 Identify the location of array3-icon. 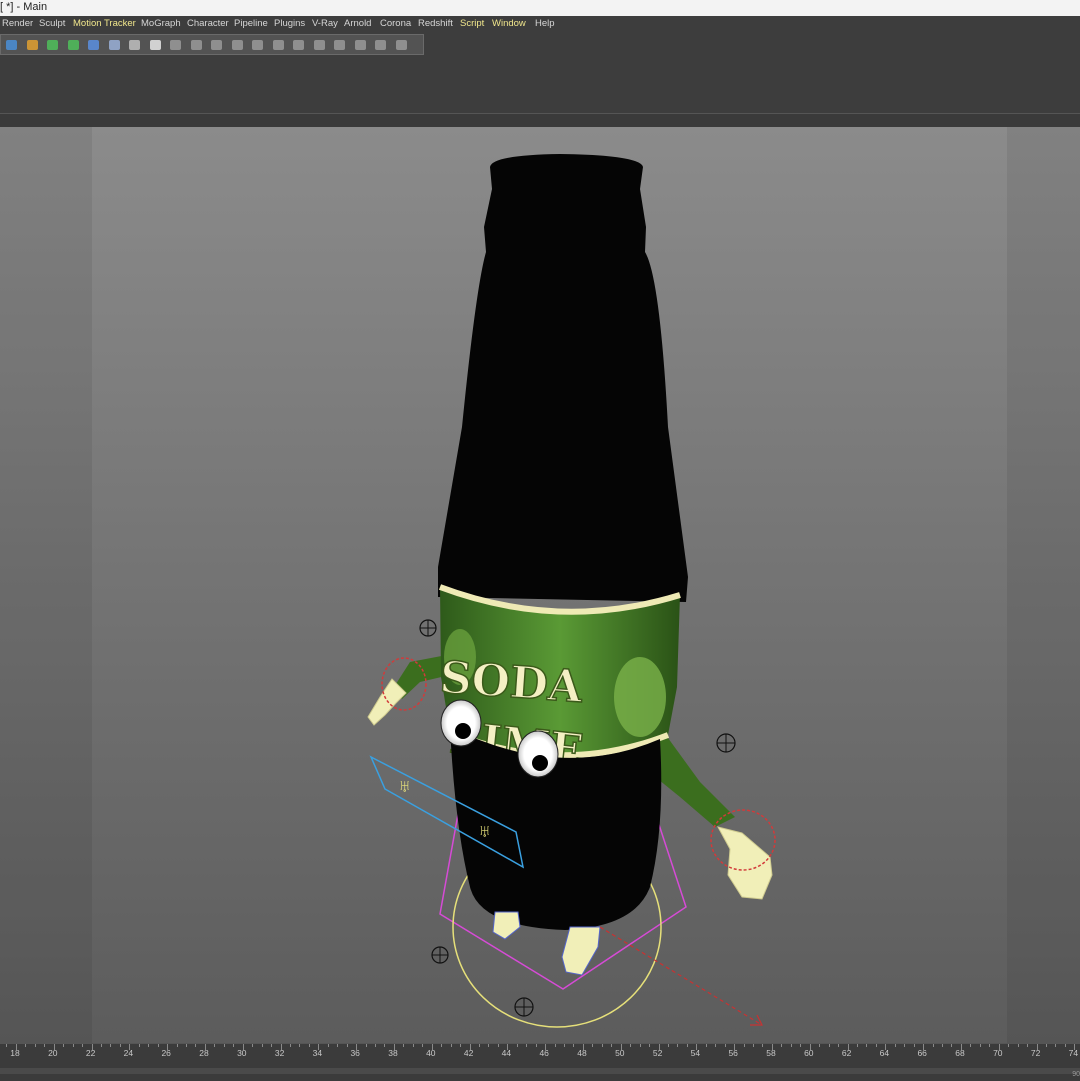
(401, 45).